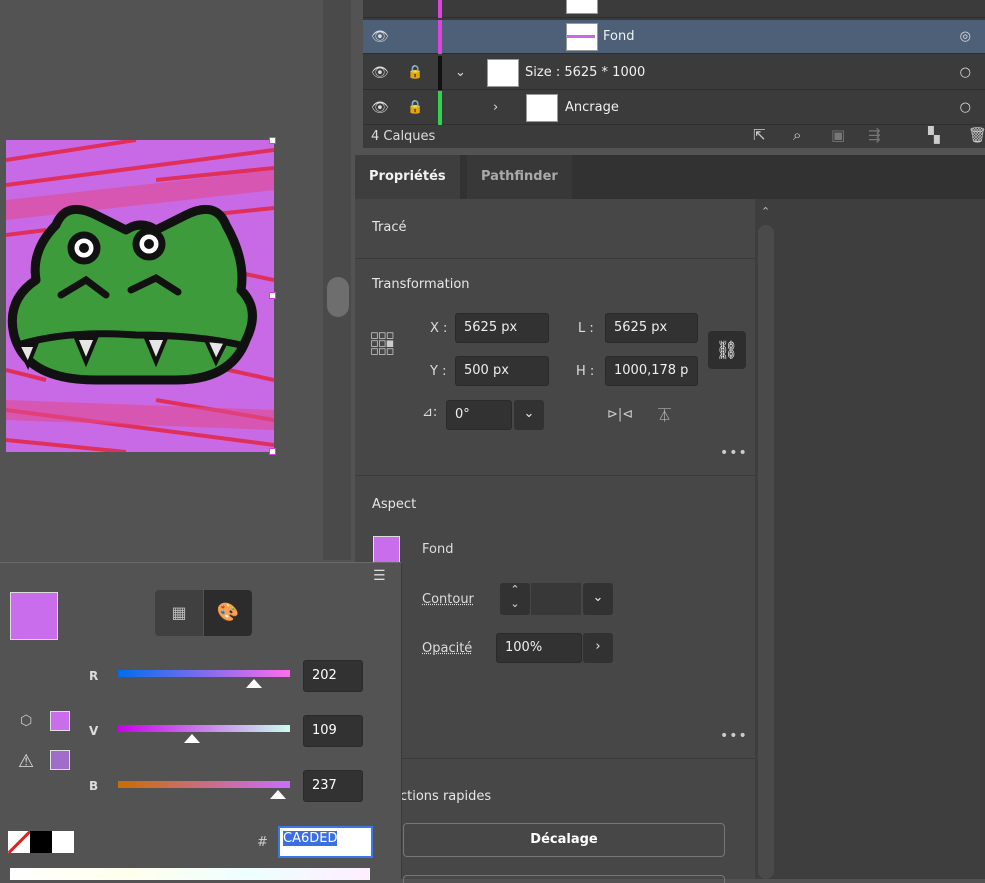 The image size is (985, 883). I want to click on hex-input: CA6DED, so click(325, 842).